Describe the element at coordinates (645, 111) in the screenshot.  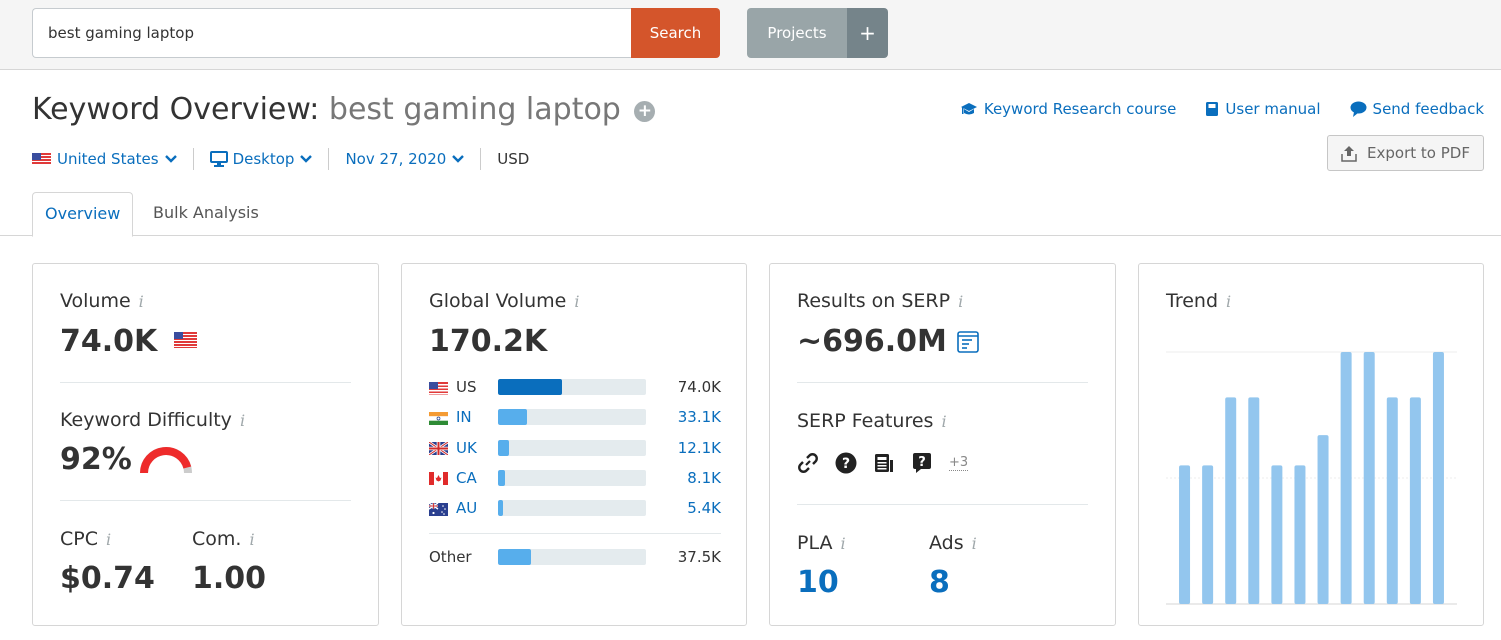
I see `add-keyword-icon: +` at that location.